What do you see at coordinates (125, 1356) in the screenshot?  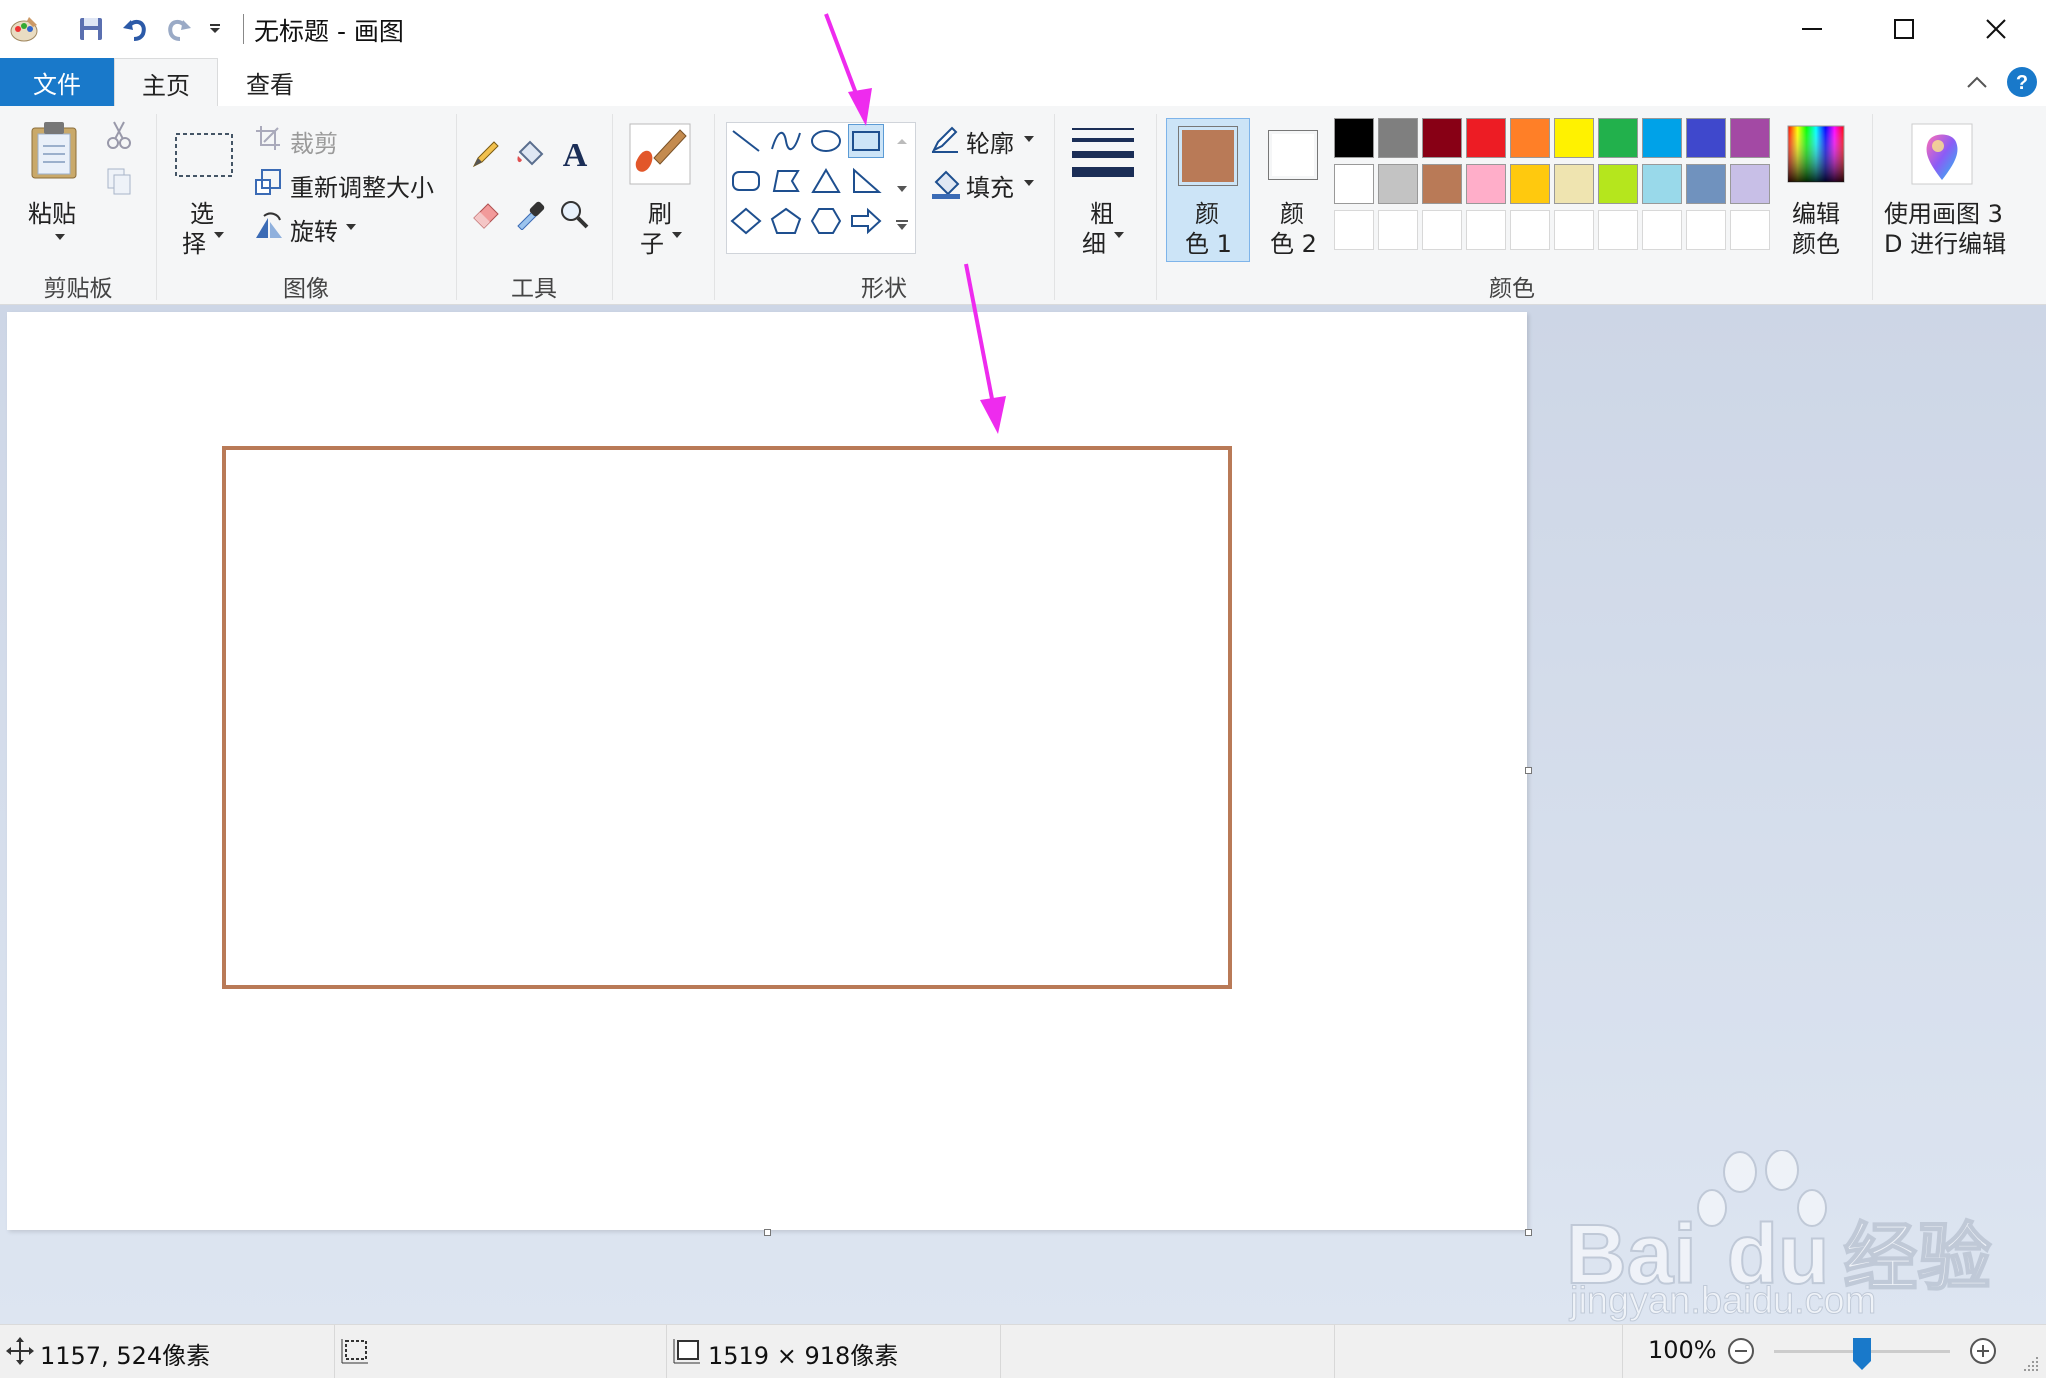 I see `cursor-position: 1157, 524像素` at bounding box center [125, 1356].